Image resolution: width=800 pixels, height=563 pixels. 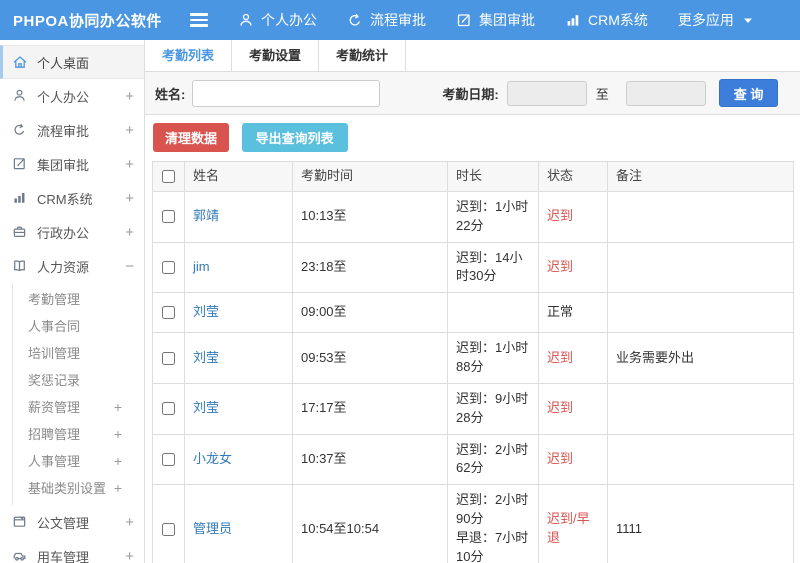 I want to click on sidebar-subitem-hr-contract: 人事合同, so click(x=78, y=325).